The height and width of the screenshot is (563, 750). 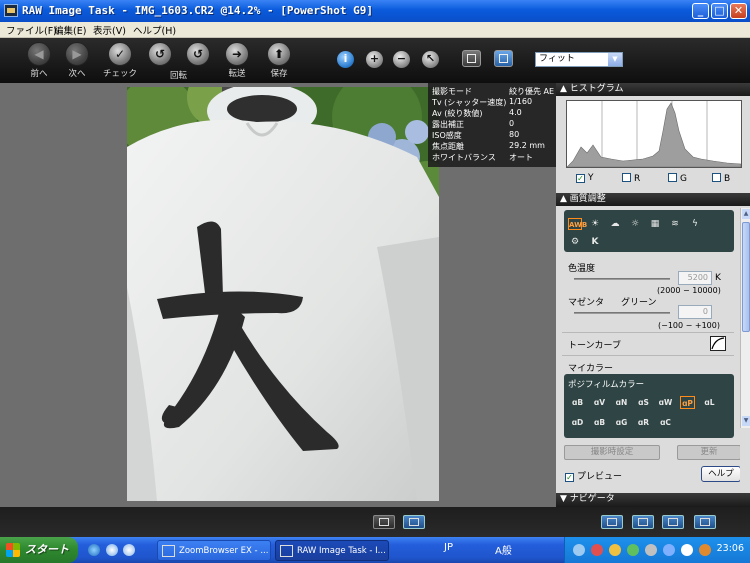 What do you see at coordinates (705, 550) in the screenshot?
I see `tray-misc-icon` at bounding box center [705, 550].